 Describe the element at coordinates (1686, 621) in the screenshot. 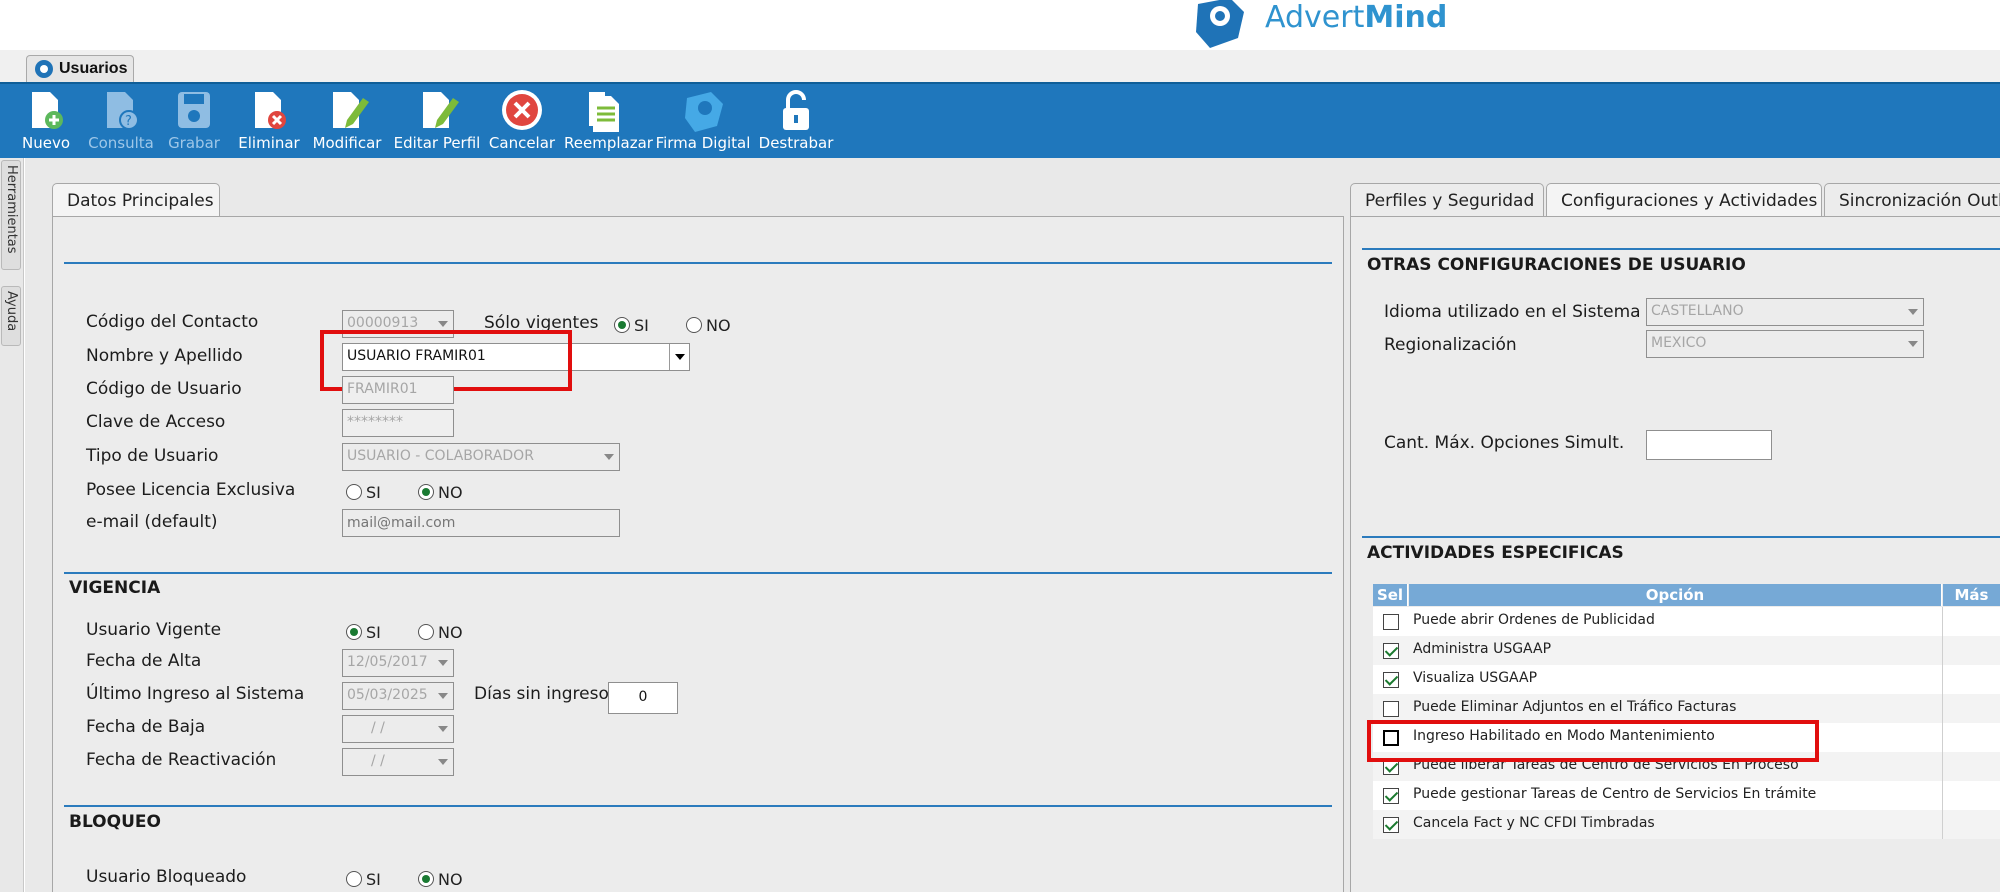

I see `table-row: Puede abrir Ordenes de Publicidad` at that location.